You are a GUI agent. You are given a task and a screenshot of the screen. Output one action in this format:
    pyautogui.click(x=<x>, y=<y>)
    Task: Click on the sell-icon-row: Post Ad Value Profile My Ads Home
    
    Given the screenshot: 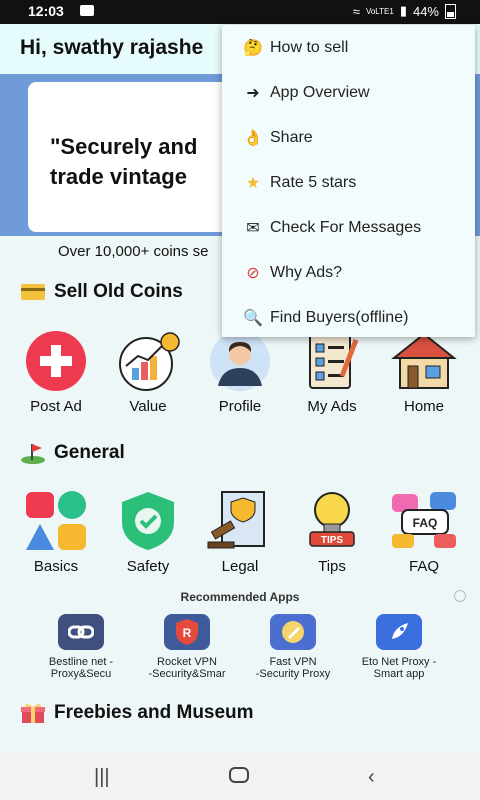 What is the action you would take?
    pyautogui.click(x=240, y=372)
    